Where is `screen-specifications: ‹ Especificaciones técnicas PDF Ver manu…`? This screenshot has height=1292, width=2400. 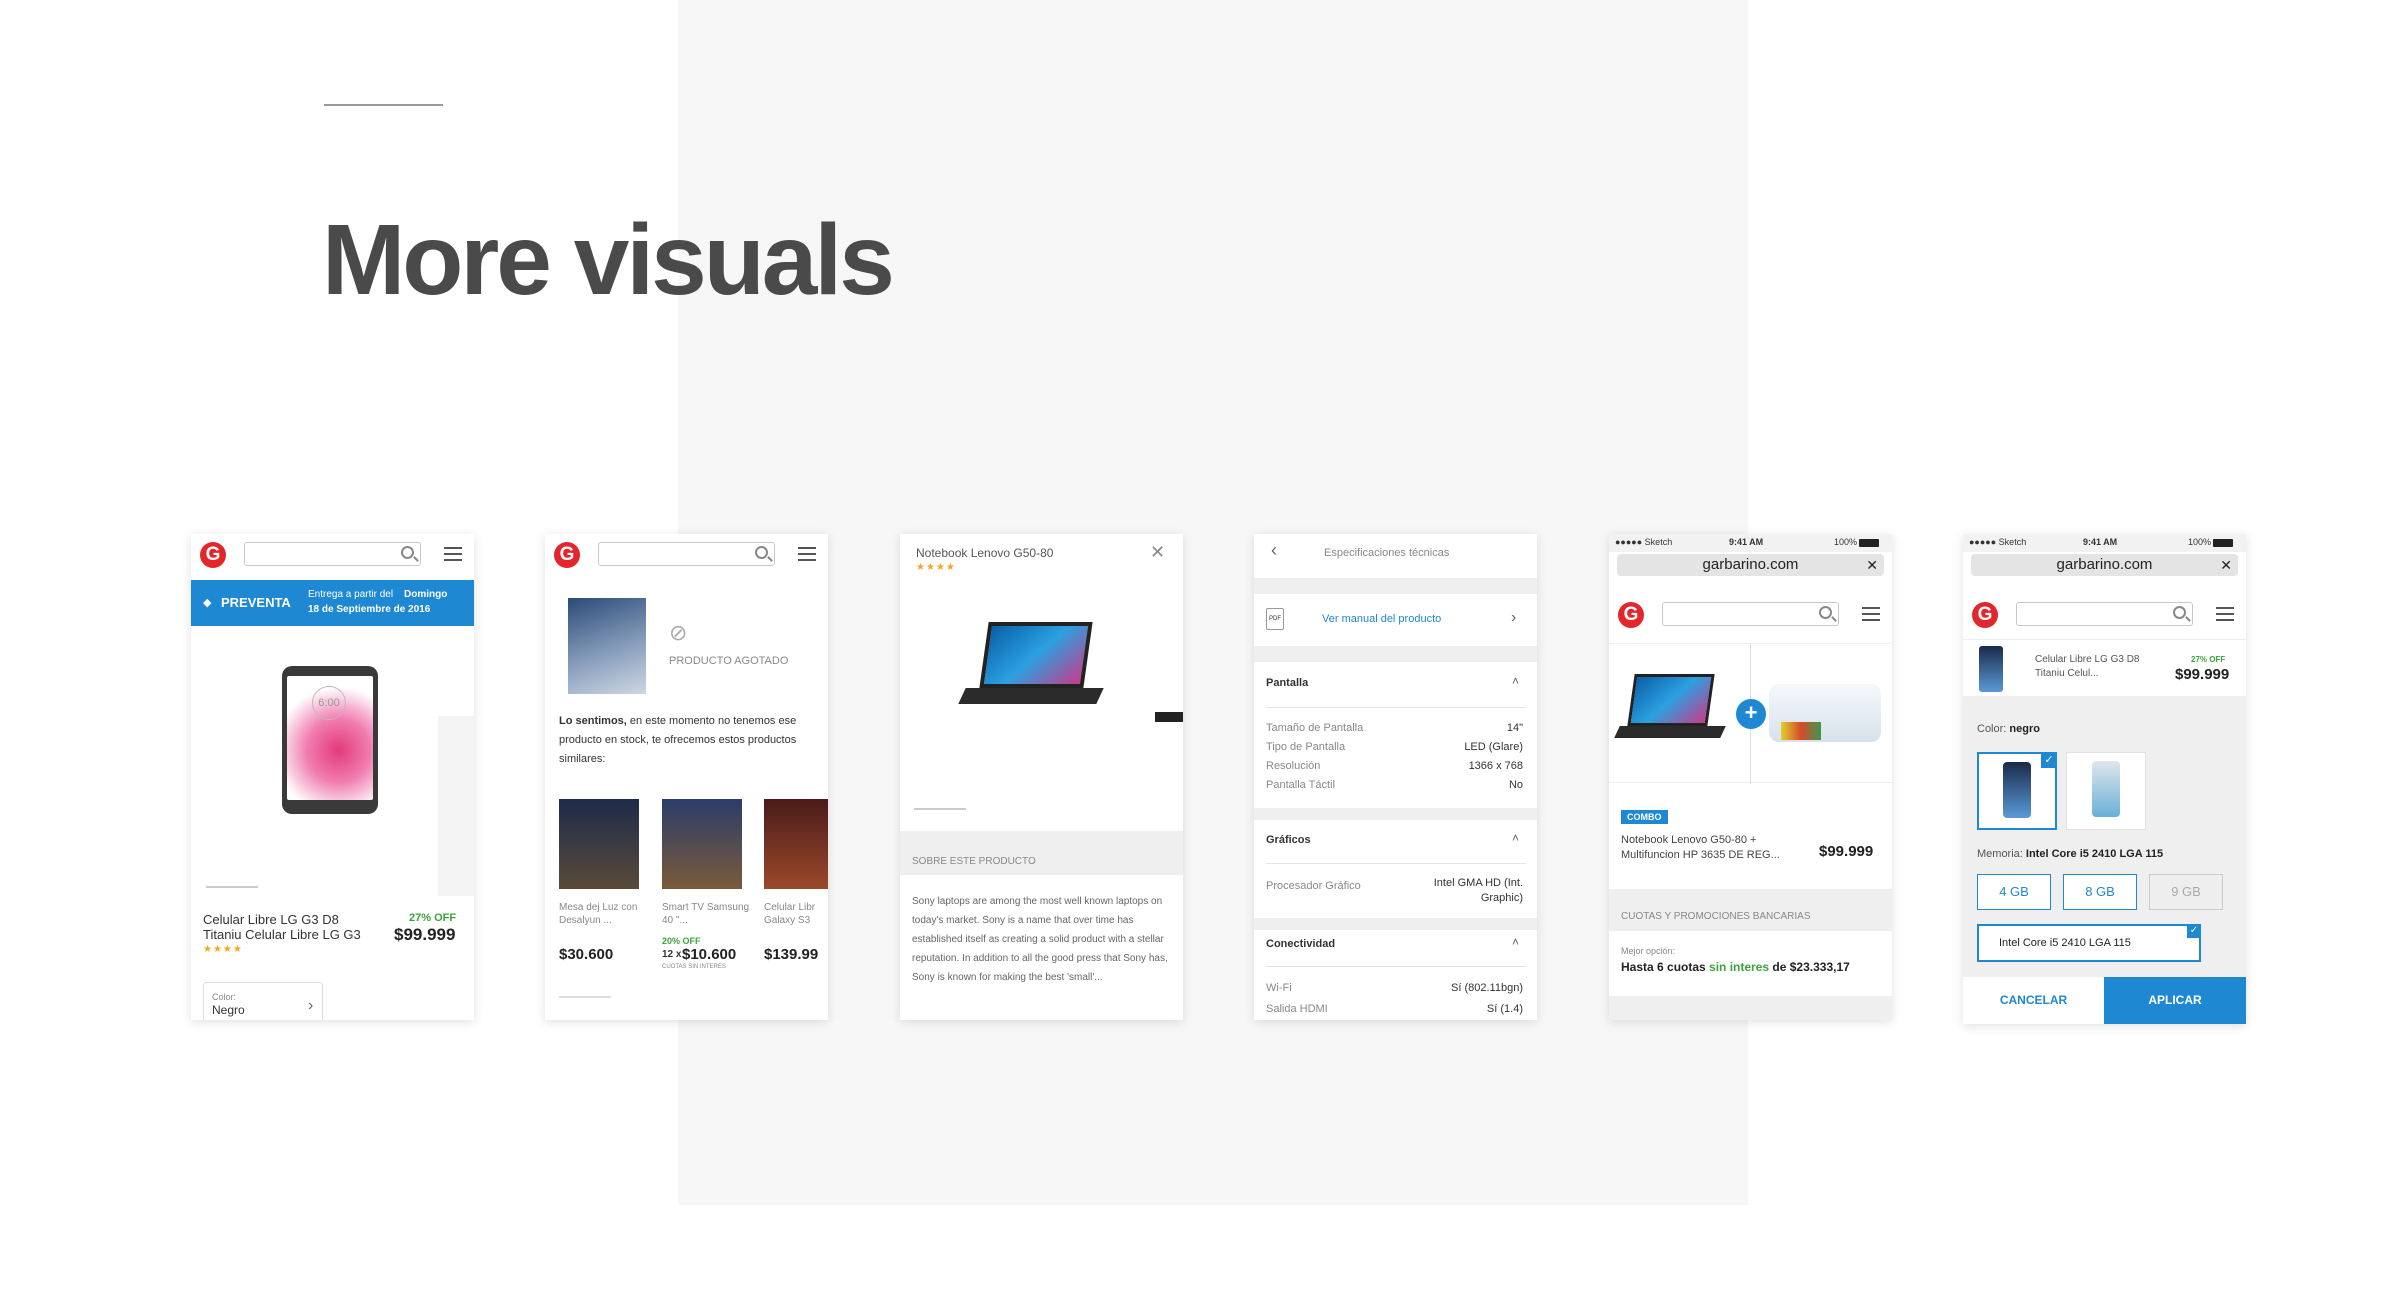 screen-specifications: ‹ Especificaciones técnicas PDF Ver manu… is located at coordinates (1395, 777).